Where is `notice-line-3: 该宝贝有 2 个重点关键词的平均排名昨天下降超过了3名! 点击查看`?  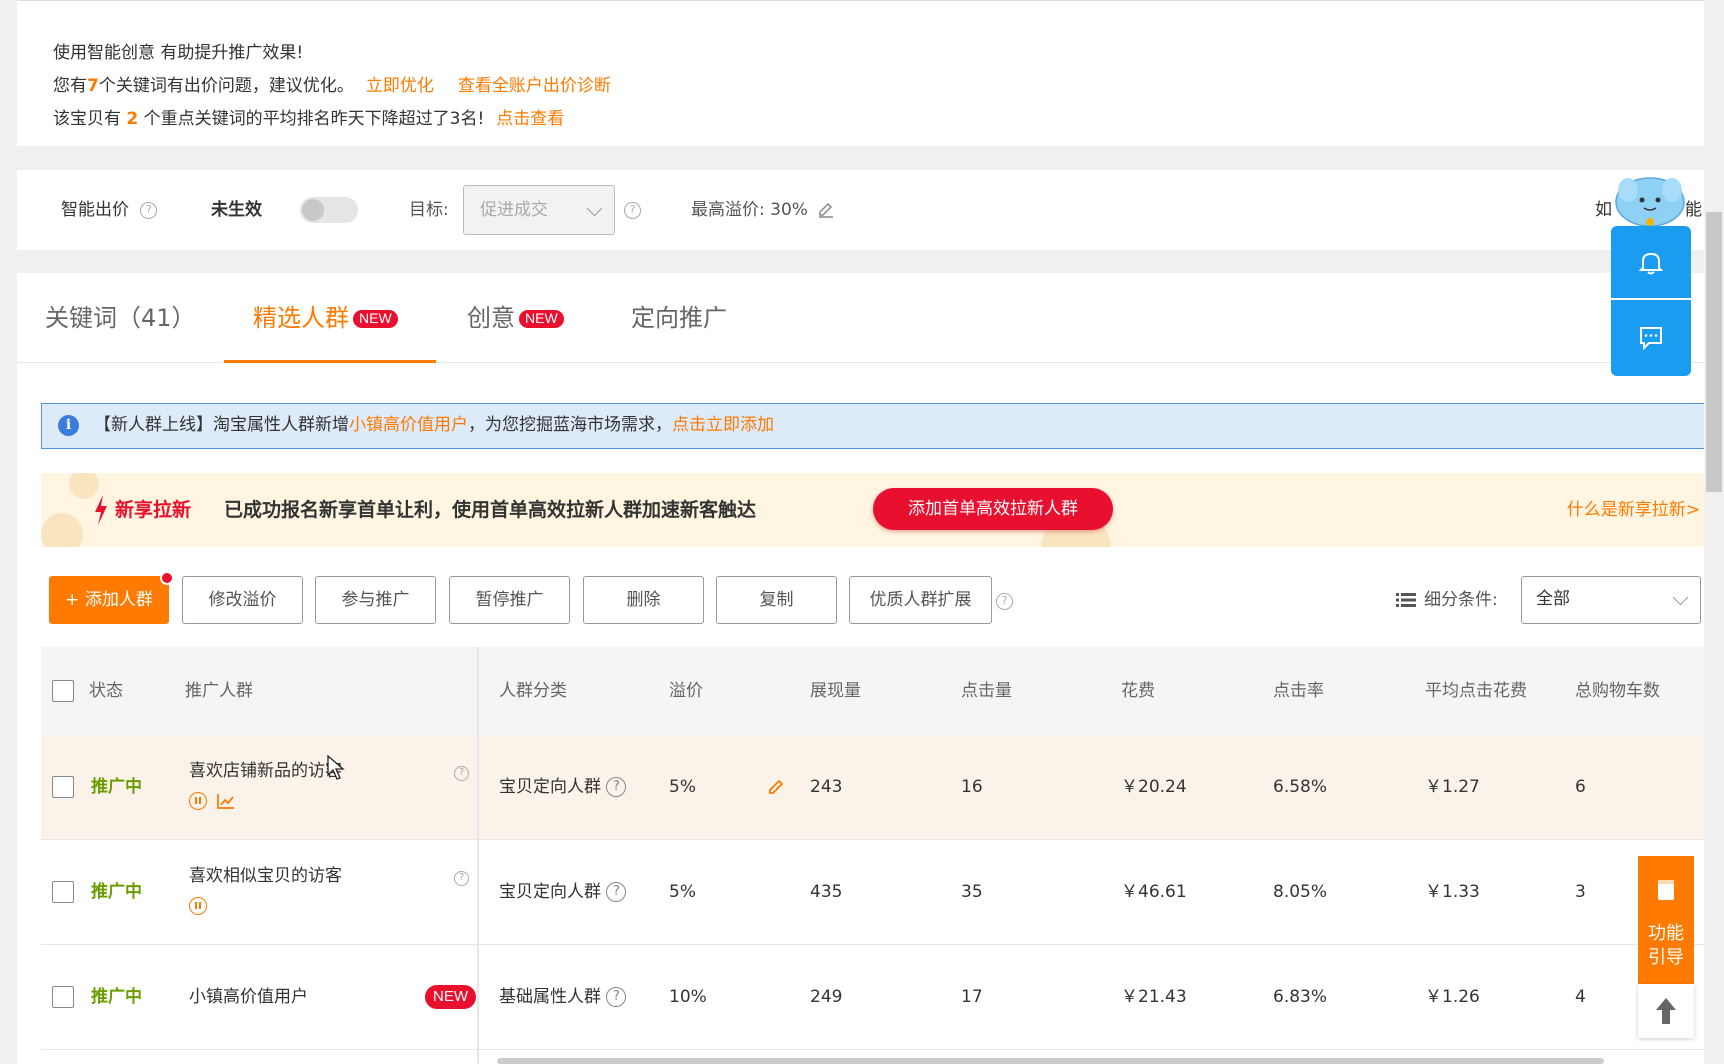
notice-line-3: 该宝贝有 2 个重点关键词的平均排名昨天下降超过了3名! 点击查看 is located at coordinates (878, 119).